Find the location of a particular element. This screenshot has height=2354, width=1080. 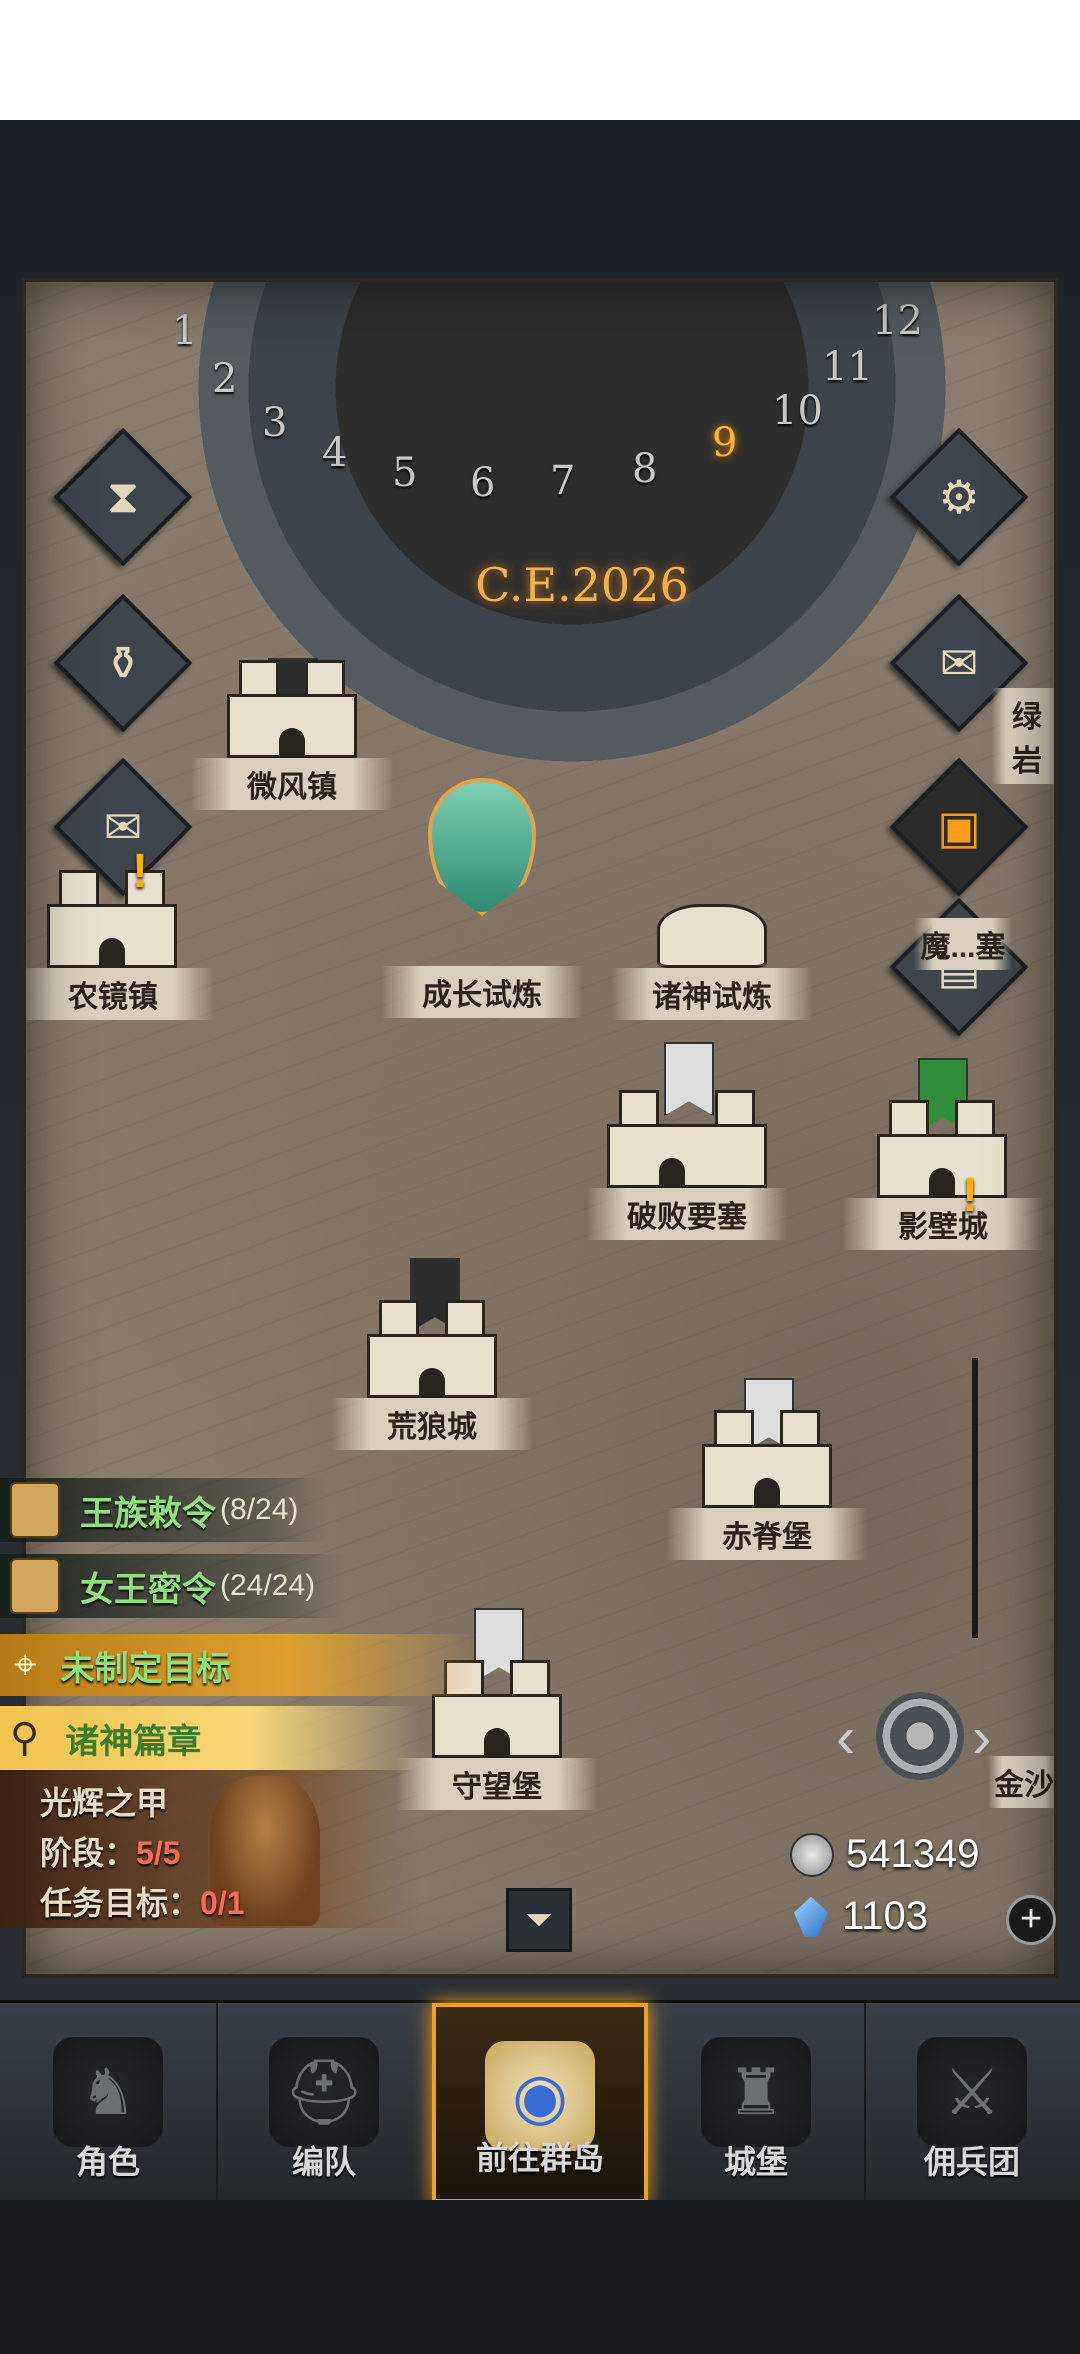

tab-character: ♞ 角色 is located at coordinates (109, 2103).